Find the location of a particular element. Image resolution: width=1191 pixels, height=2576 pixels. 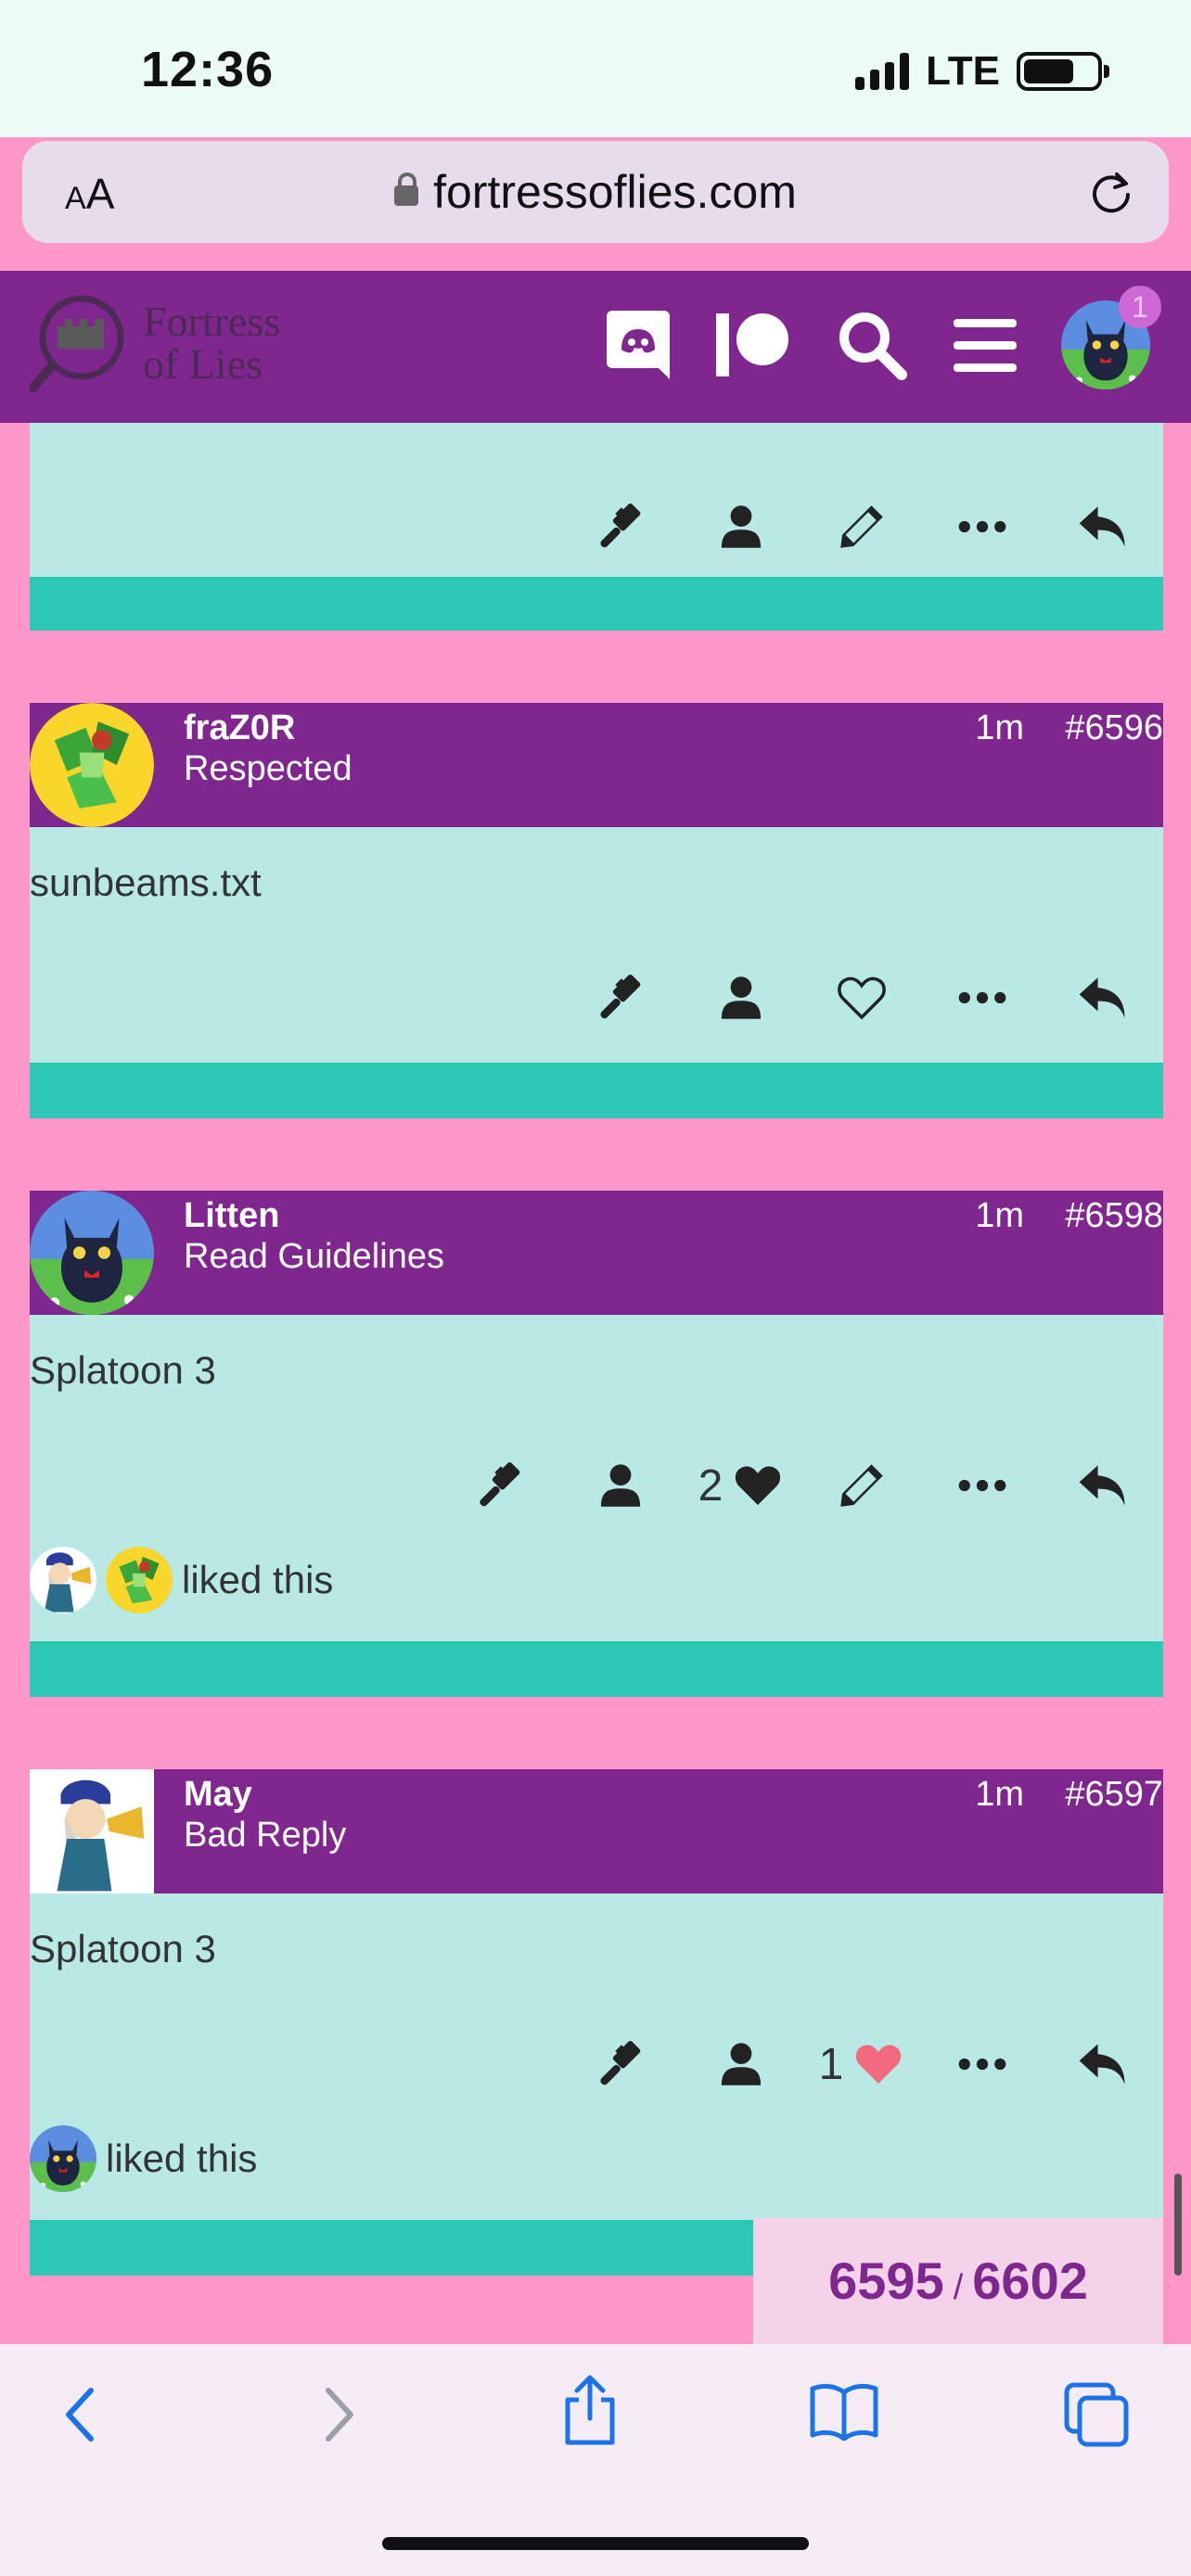

like-button: 2 is located at coordinates (741, 1485).